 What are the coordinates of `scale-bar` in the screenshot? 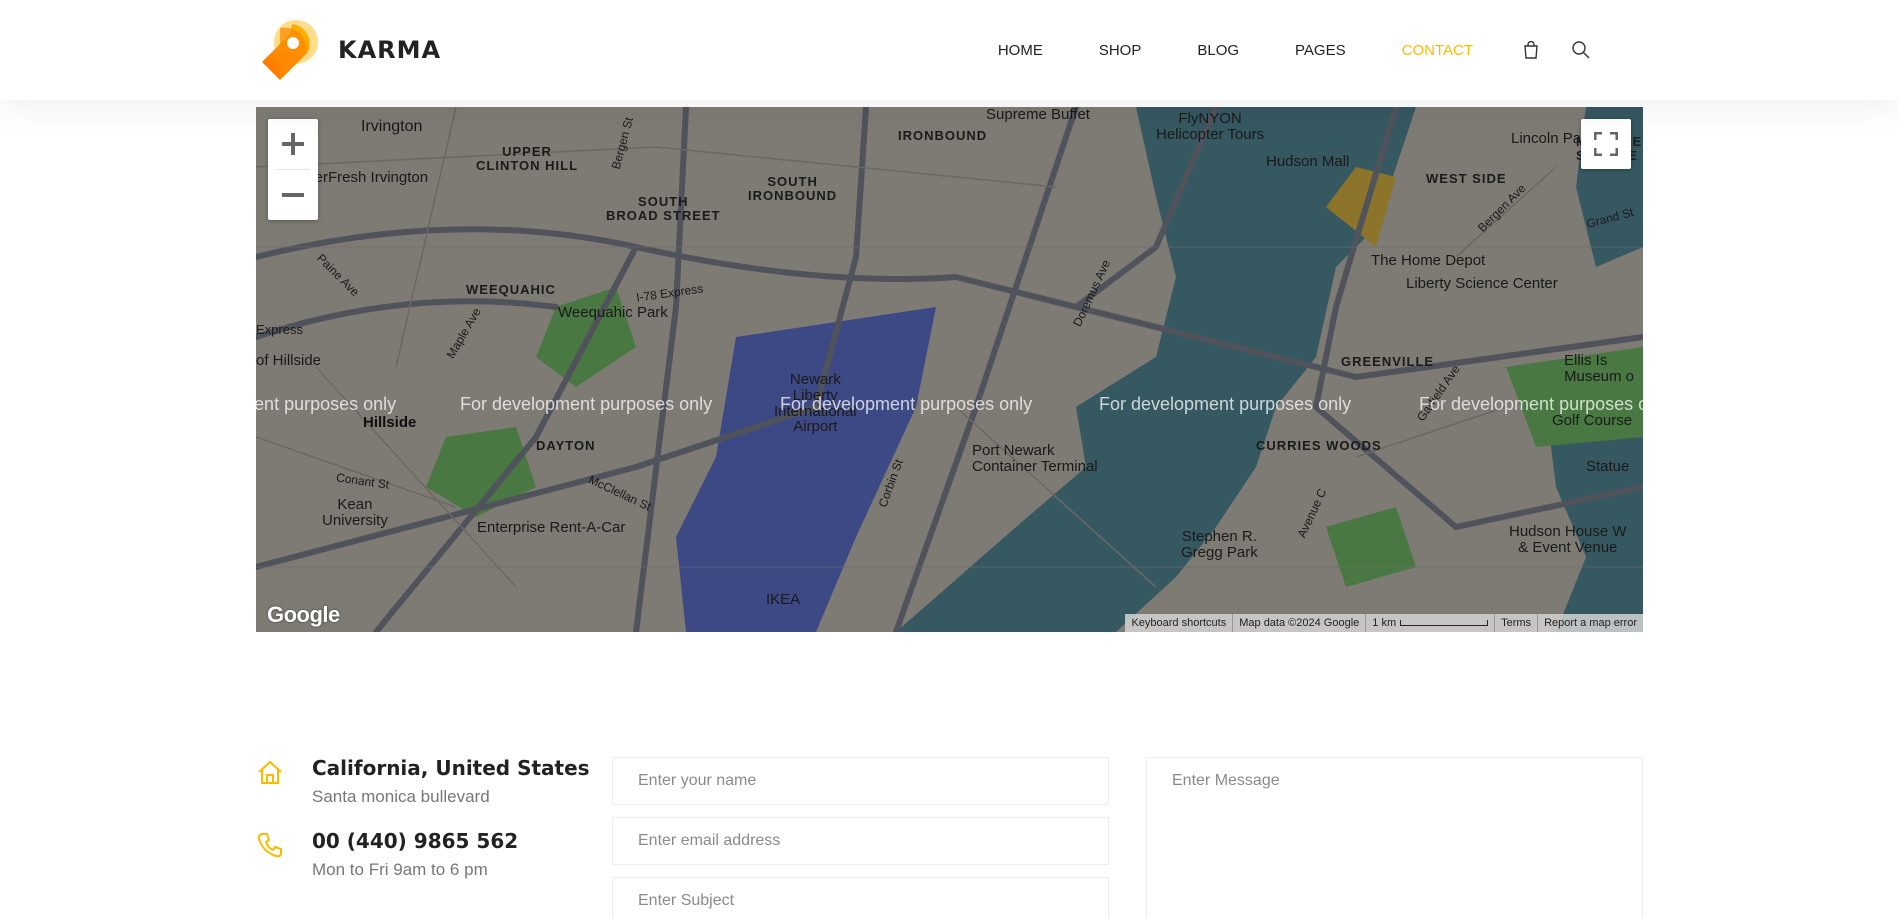 It's located at (1444, 623).